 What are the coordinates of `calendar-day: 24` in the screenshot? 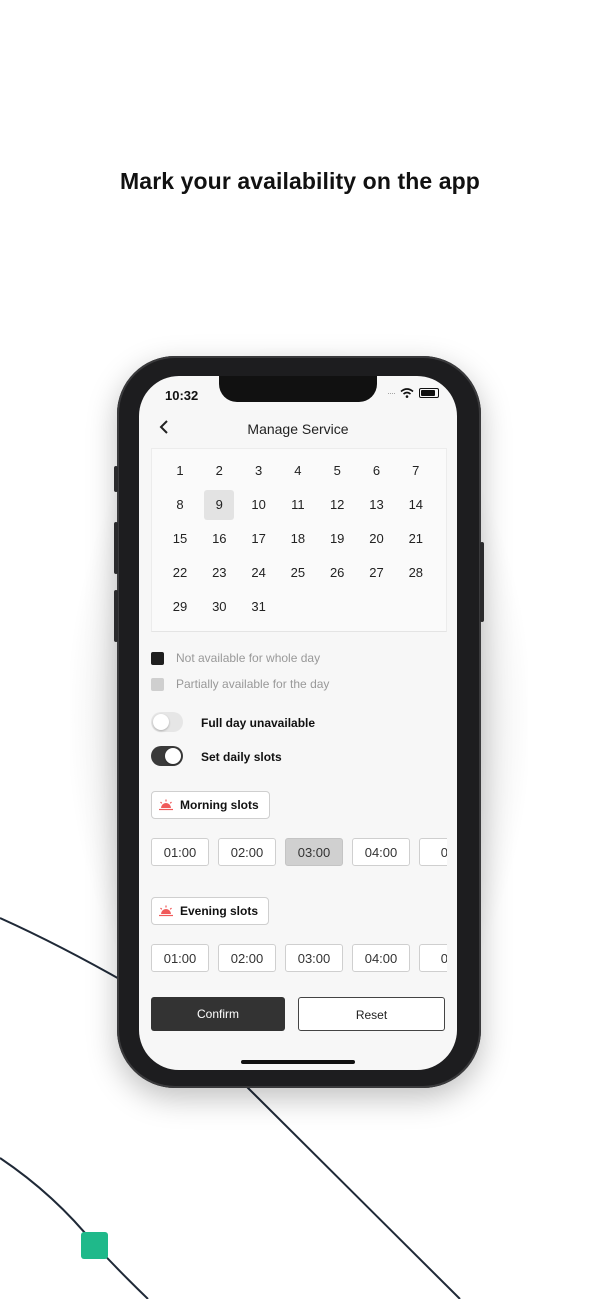 It's located at (259, 573).